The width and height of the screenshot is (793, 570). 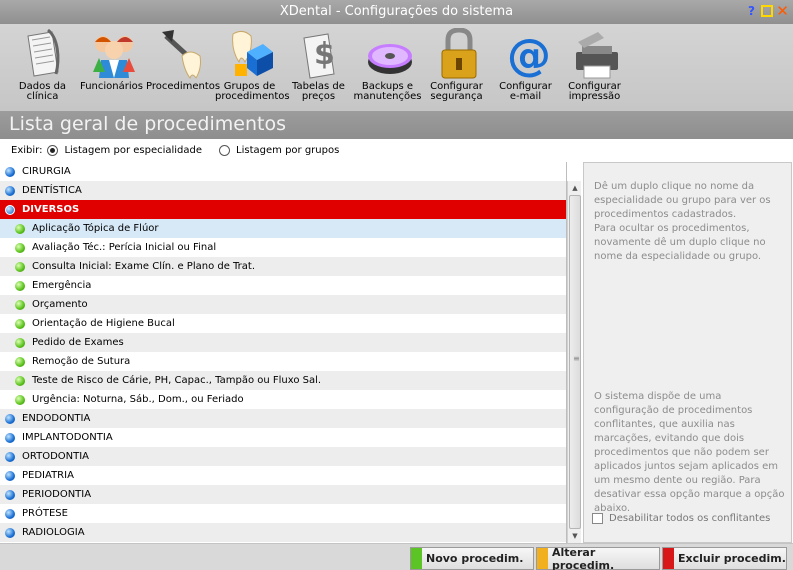 What do you see at coordinates (42, 91) in the screenshot?
I see `toolbar-label: Dados da clínica` at bounding box center [42, 91].